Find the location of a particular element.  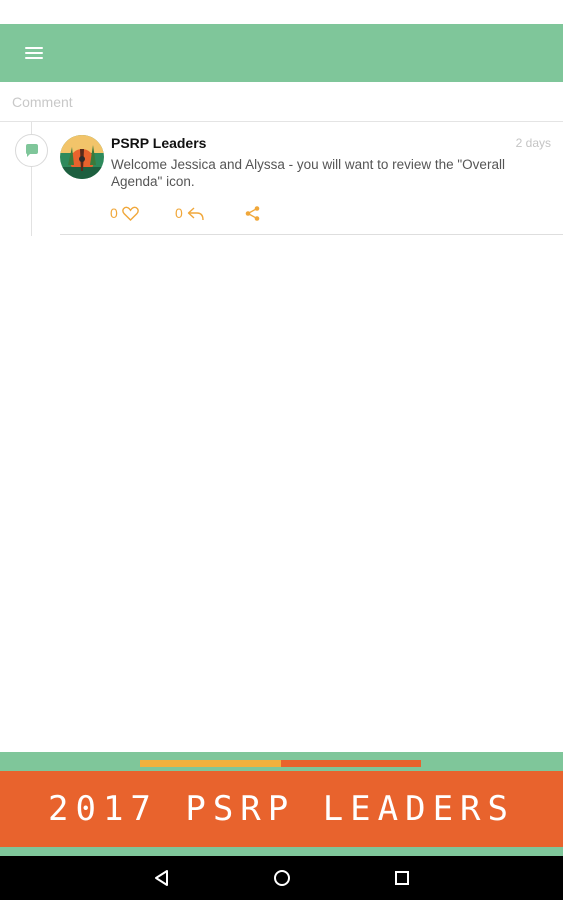

banner-title-panel: 2017 PSRP LEADERS is located at coordinates (281, 809).